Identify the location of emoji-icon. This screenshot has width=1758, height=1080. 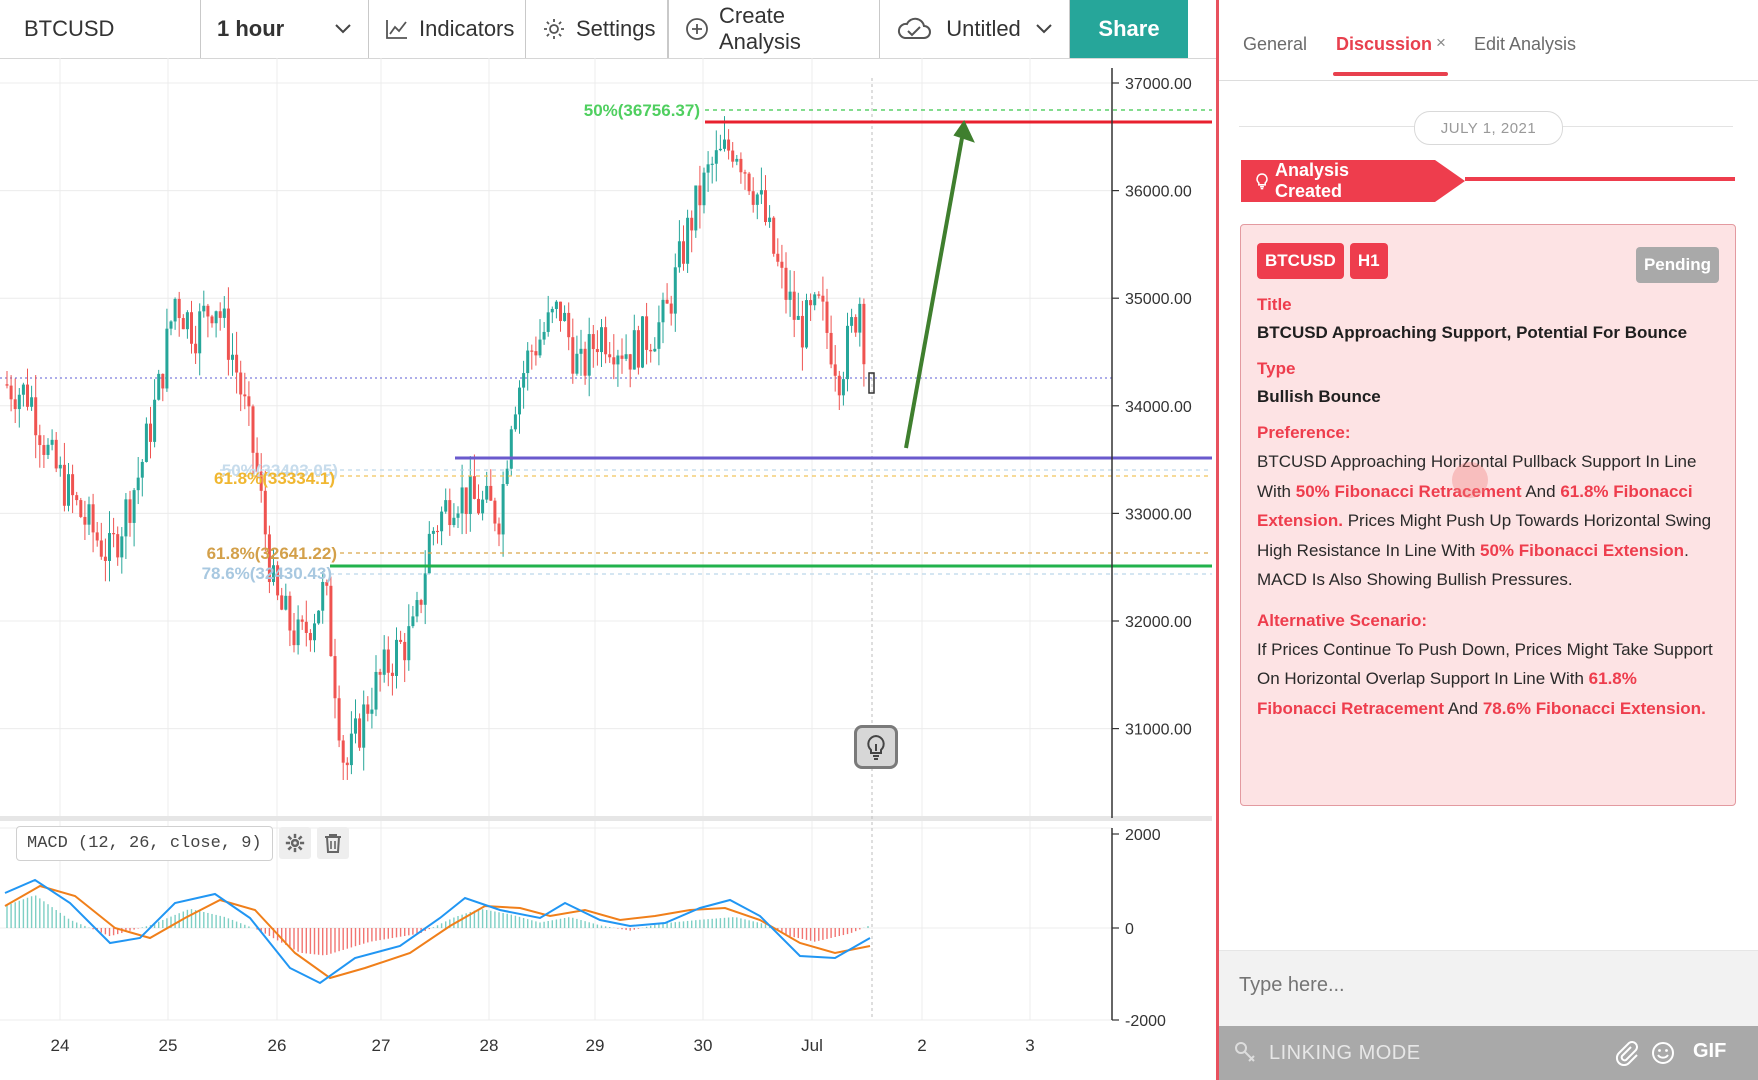
(1663, 1053).